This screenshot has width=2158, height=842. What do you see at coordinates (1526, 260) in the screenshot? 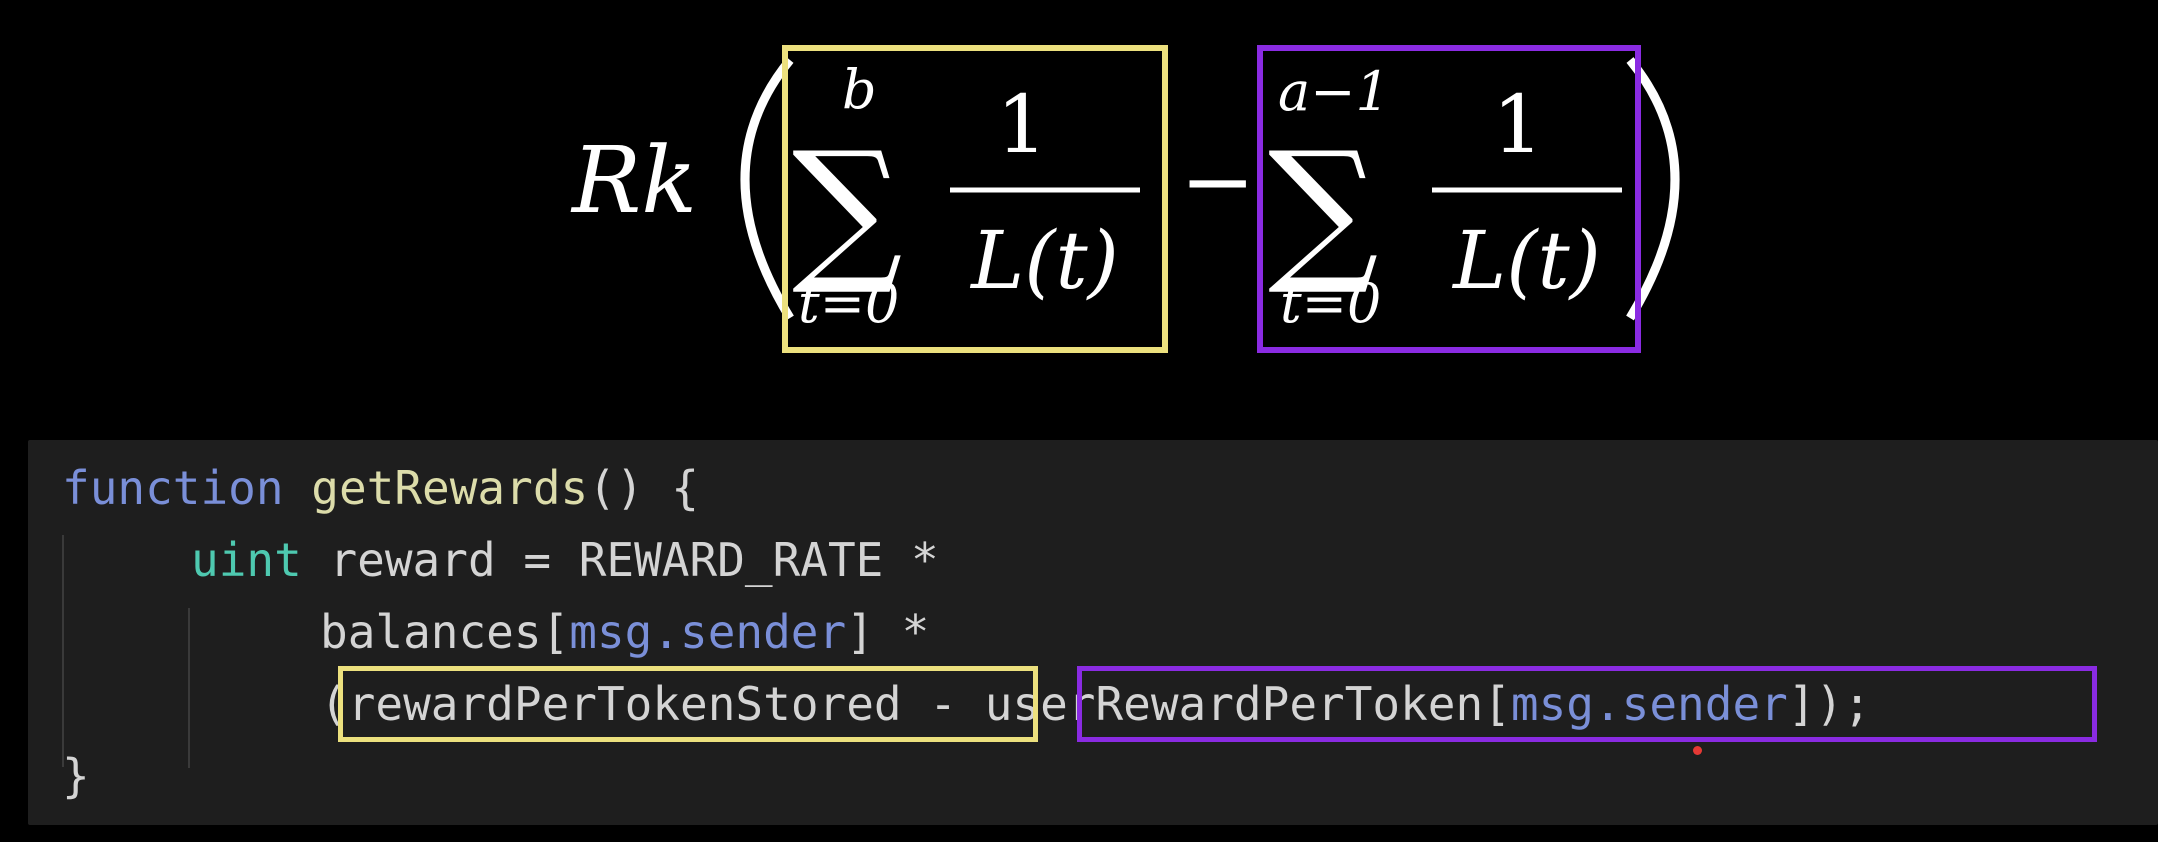
I see `term2-denominator: L(t)` at bounding box center [1526, 260].